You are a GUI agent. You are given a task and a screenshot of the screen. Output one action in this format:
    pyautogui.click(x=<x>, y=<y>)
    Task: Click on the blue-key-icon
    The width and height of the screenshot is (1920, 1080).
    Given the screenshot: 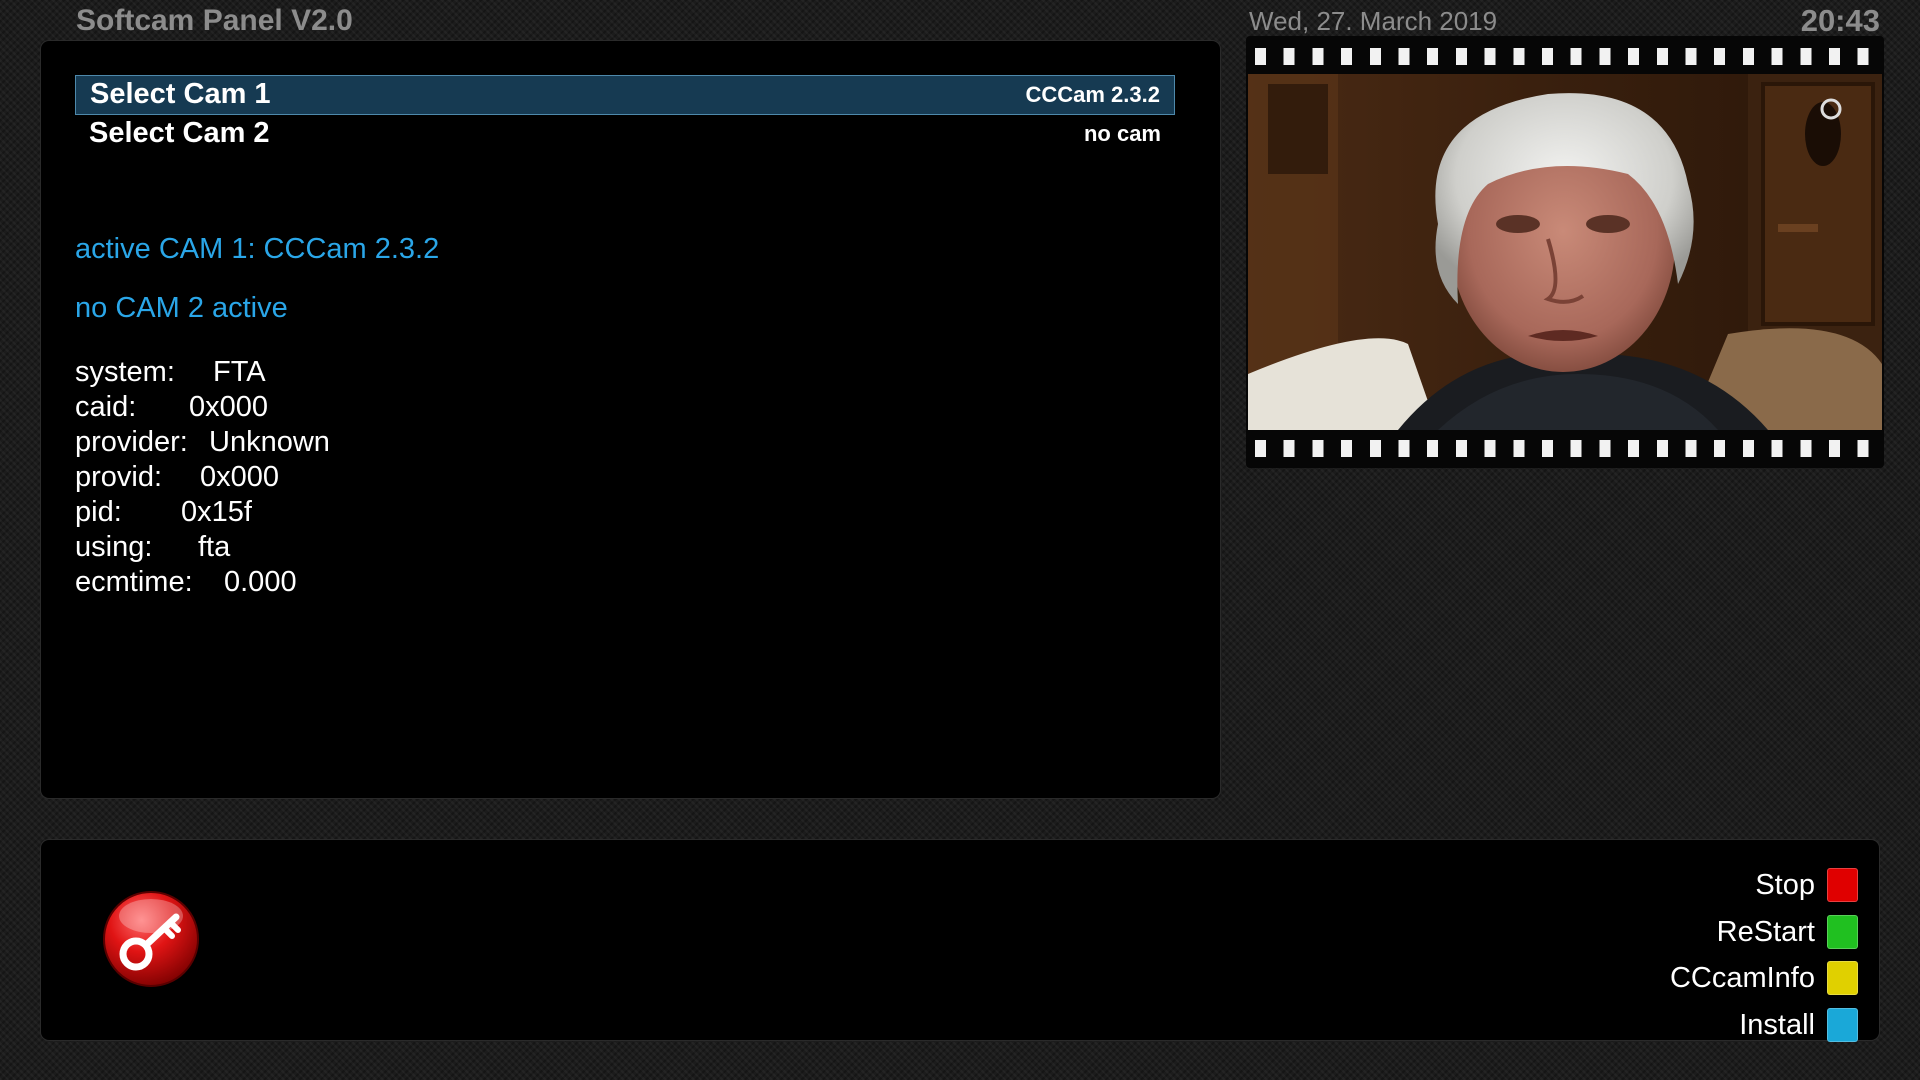 What is the action you would take?
    pyautogui.click(x=1842, y=1025)
    